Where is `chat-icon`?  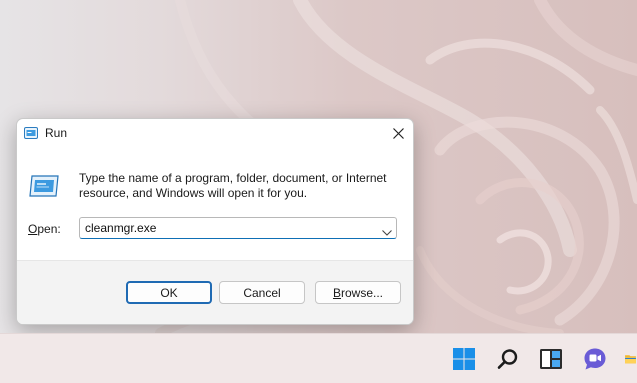 chat-icon is located at coordinates (595, 359).